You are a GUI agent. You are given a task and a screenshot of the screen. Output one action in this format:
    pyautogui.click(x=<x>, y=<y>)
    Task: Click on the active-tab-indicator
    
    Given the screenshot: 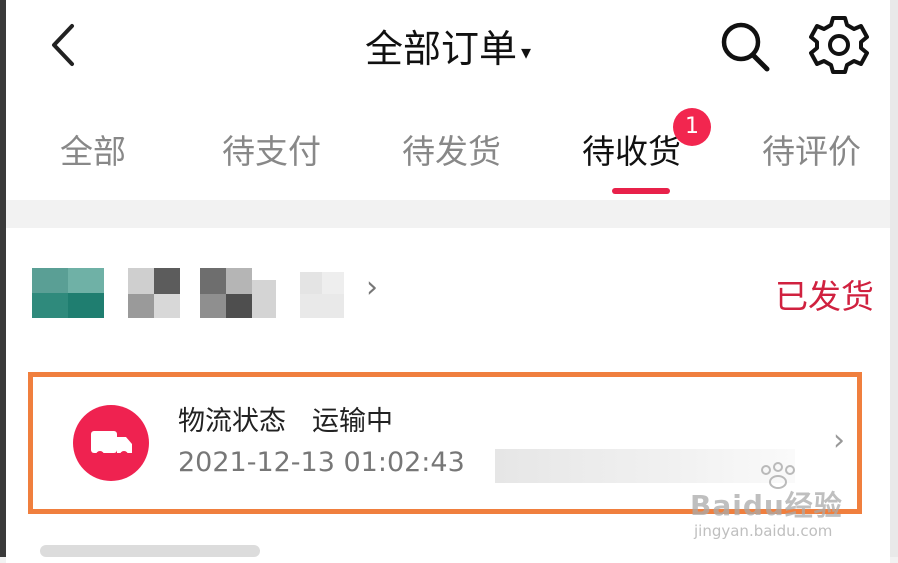 What is the action you would take?
    pyautogui.click(x=641, y=191)
    